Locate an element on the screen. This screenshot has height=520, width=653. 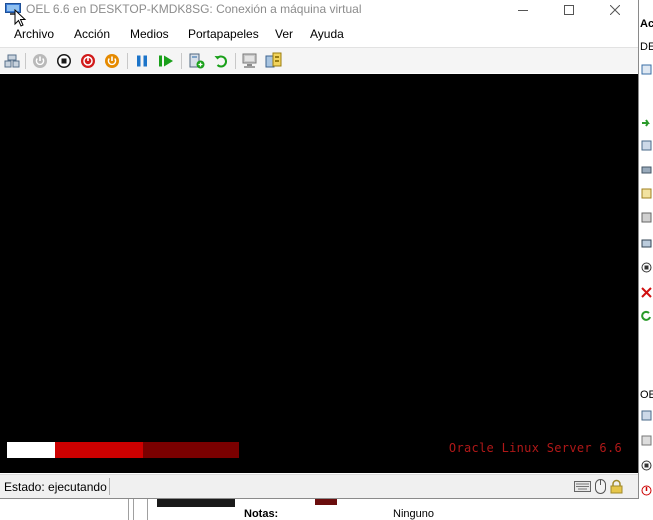
arrow-icon is located at coordinates (646, 123).